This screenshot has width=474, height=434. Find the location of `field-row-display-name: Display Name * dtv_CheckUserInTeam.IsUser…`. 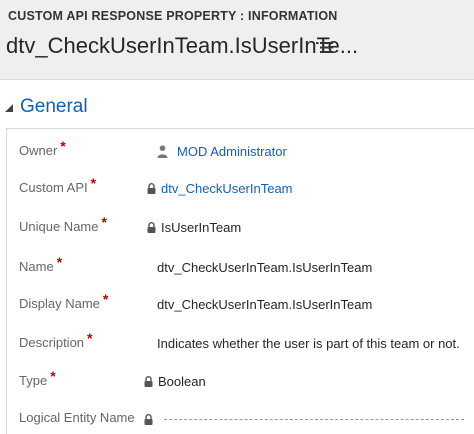

field-row-display-name: Display Name * dtv_CheckUserInTeam.IsUser… is located at coordinates (240, 303).